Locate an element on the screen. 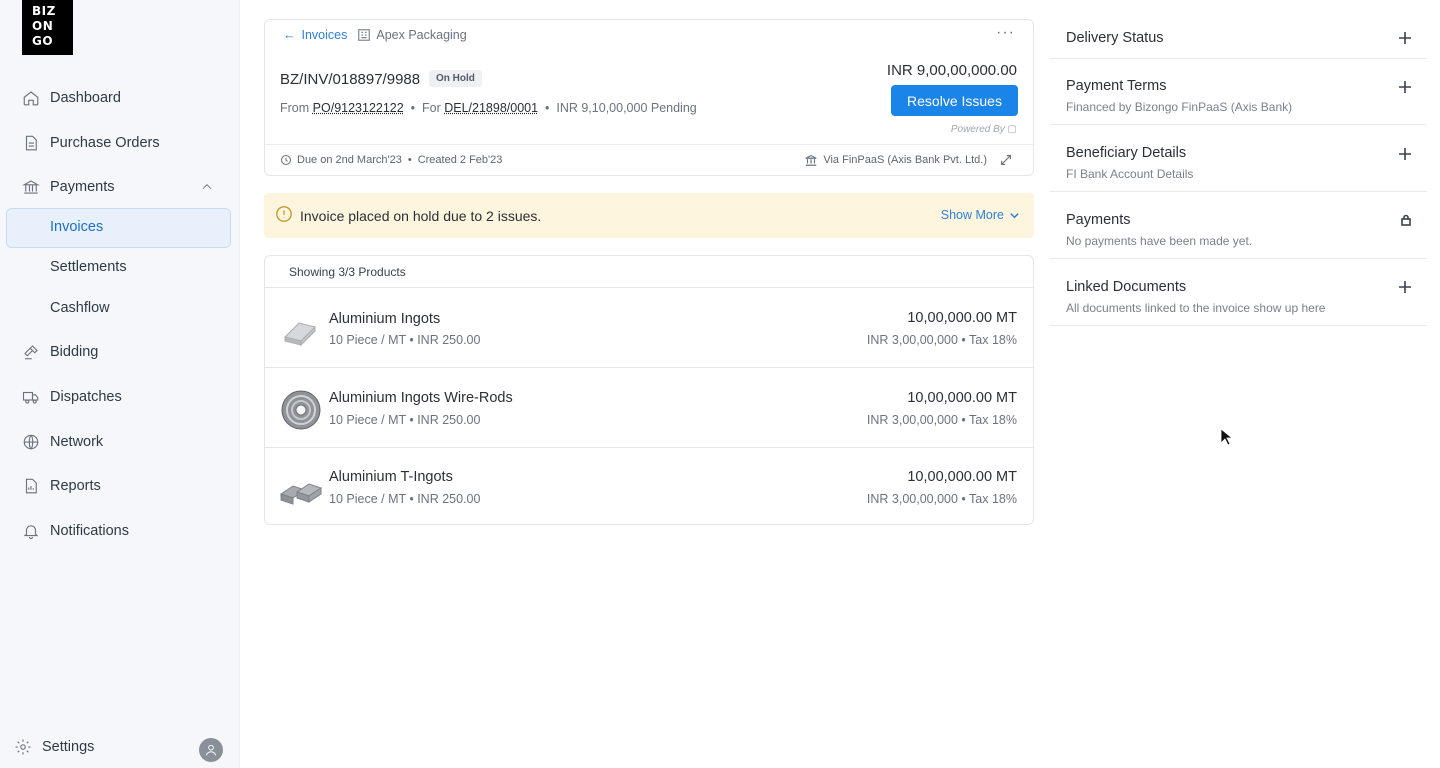 This screenshot has width=1440, height=768. breadcrumb: ← Invoices Apex Packaging is located at coordinates (375, 35).